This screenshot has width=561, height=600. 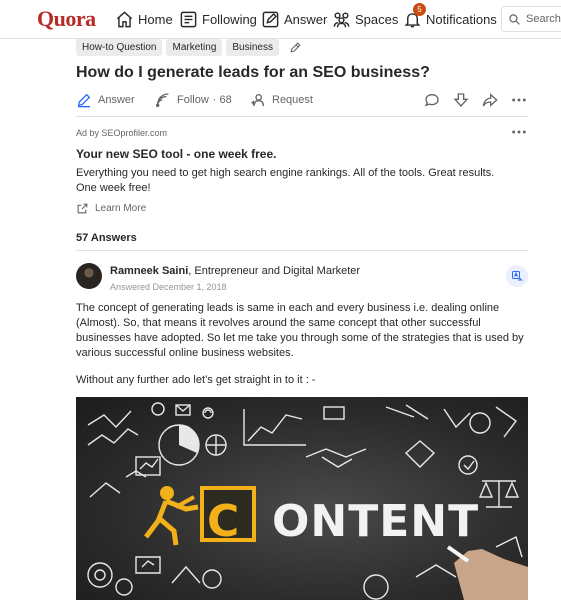 I want to click on topic-chip-how-to-question: How-to Question, so click(x=119, y=47).